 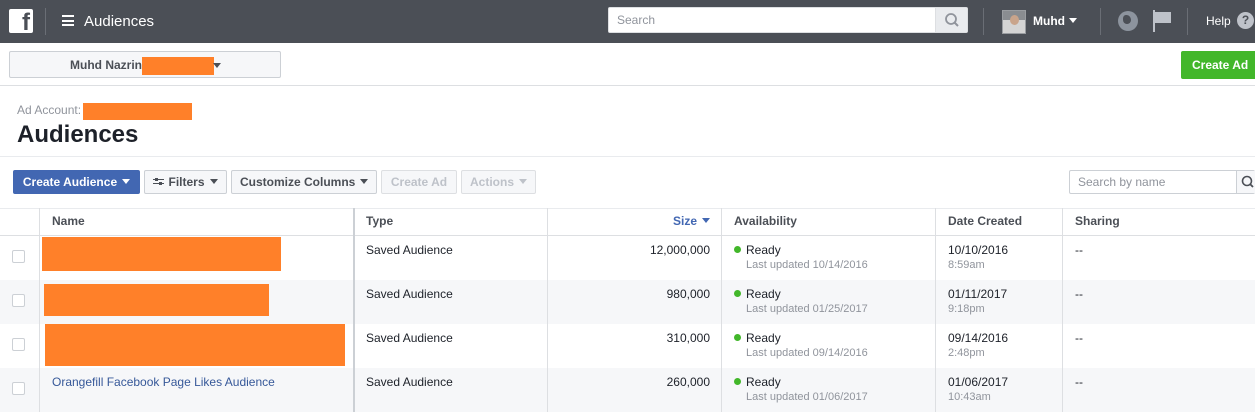 I want to click on time-created: 2:48pm, so click(x=966, y=353).